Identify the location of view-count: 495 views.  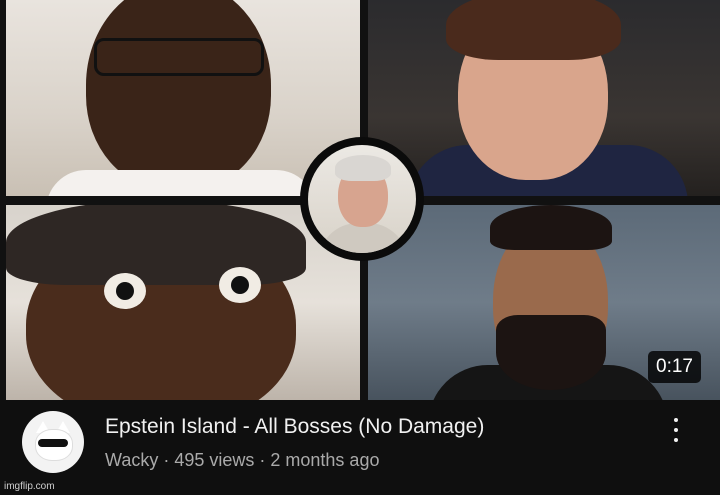
(214, 460).